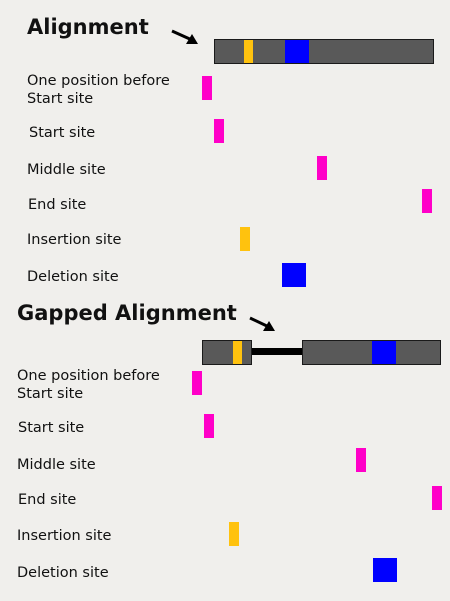  Describe the element at coordinates (234, 534) in the screenshot. I see `gapped-insertion-marker` at that location.